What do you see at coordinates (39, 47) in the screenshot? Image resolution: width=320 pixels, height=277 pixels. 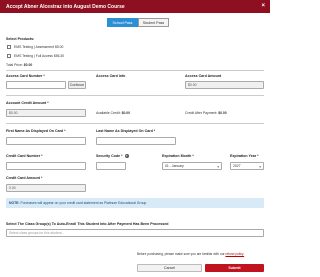 I see `product-label-assessment: EMS Testing | Assessment $5.00` at bounding box center [39, 47].